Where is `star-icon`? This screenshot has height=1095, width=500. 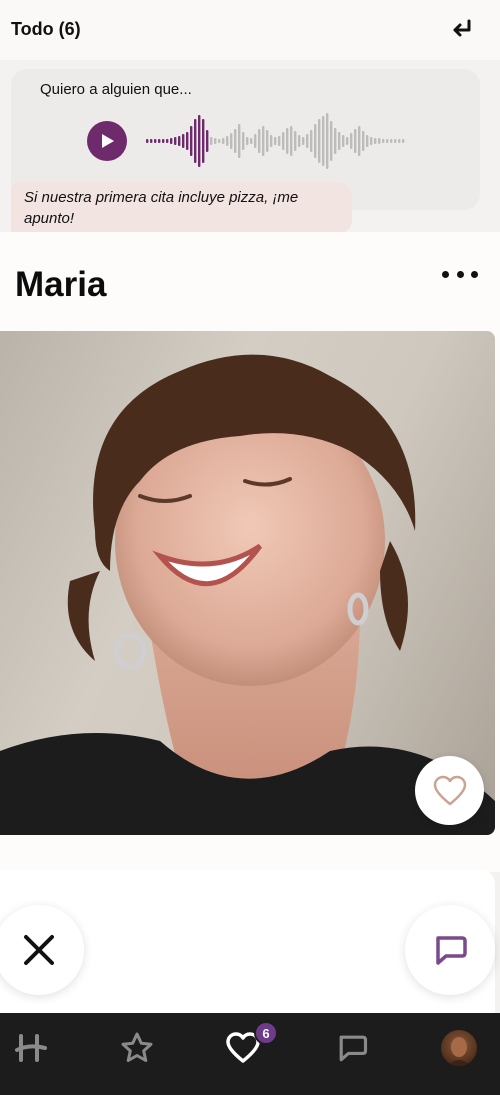
star-icon is located at coordinates (137, 1048).